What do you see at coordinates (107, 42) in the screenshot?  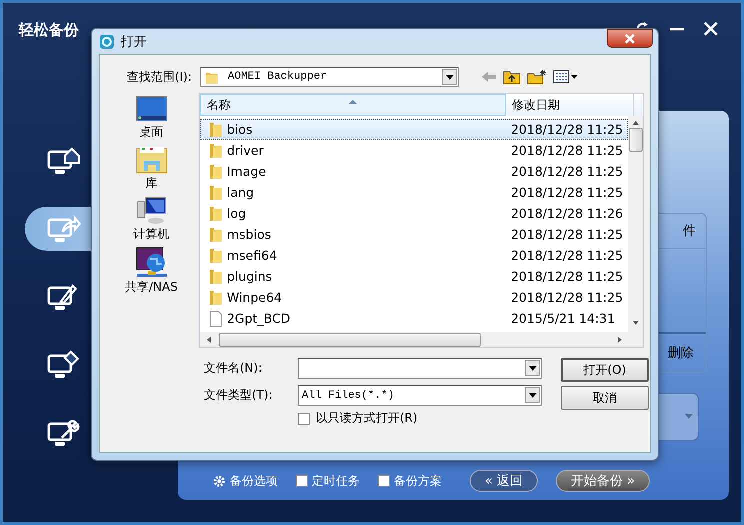 I see `app-icon` at bounding box center [107, 42].